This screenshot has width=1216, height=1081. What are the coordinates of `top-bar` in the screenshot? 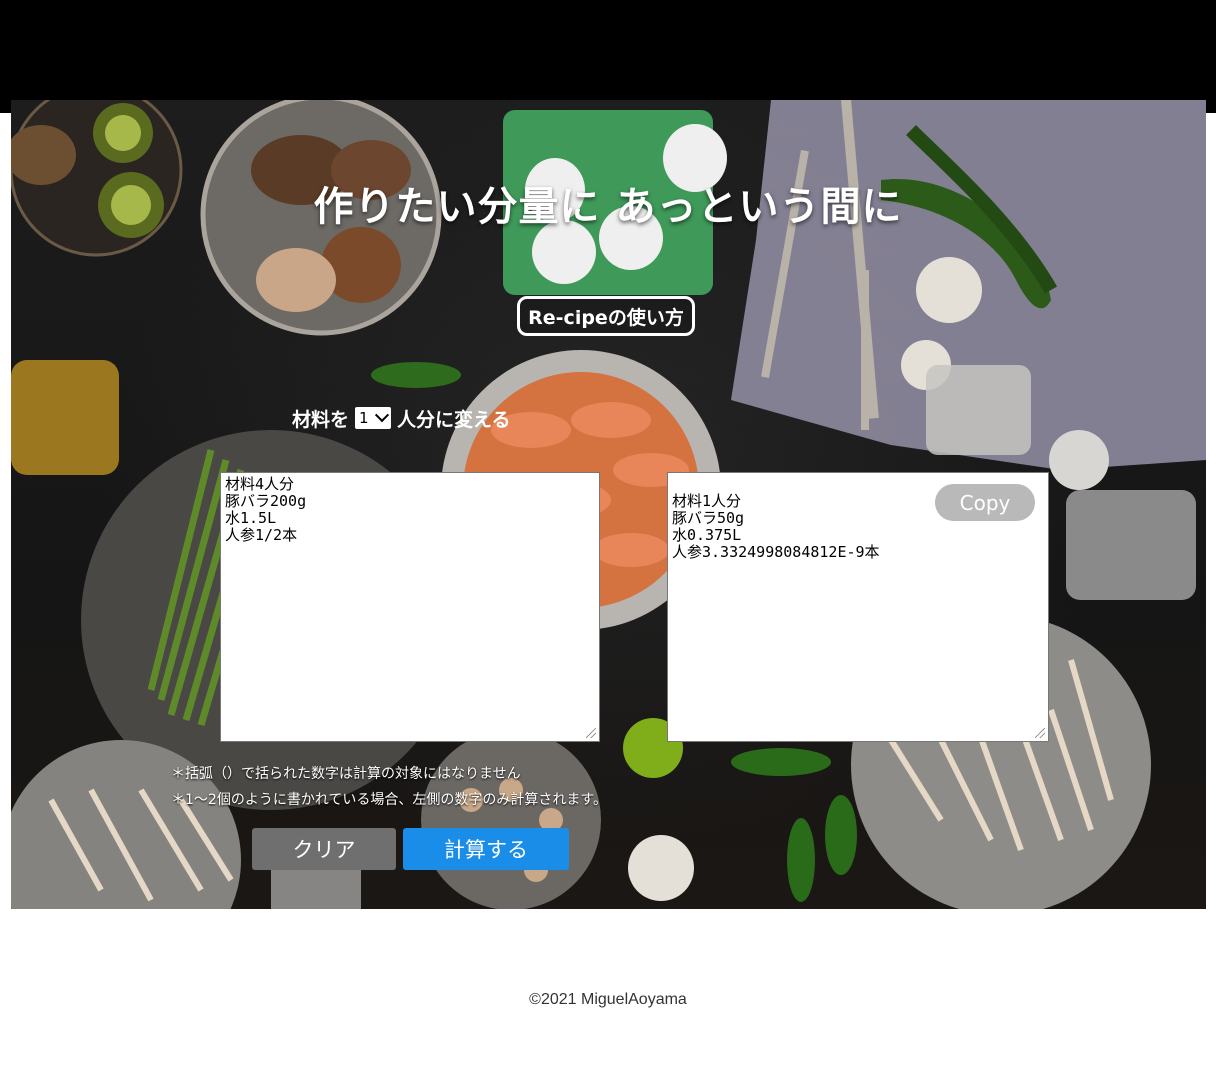 It's located at (608, 56).